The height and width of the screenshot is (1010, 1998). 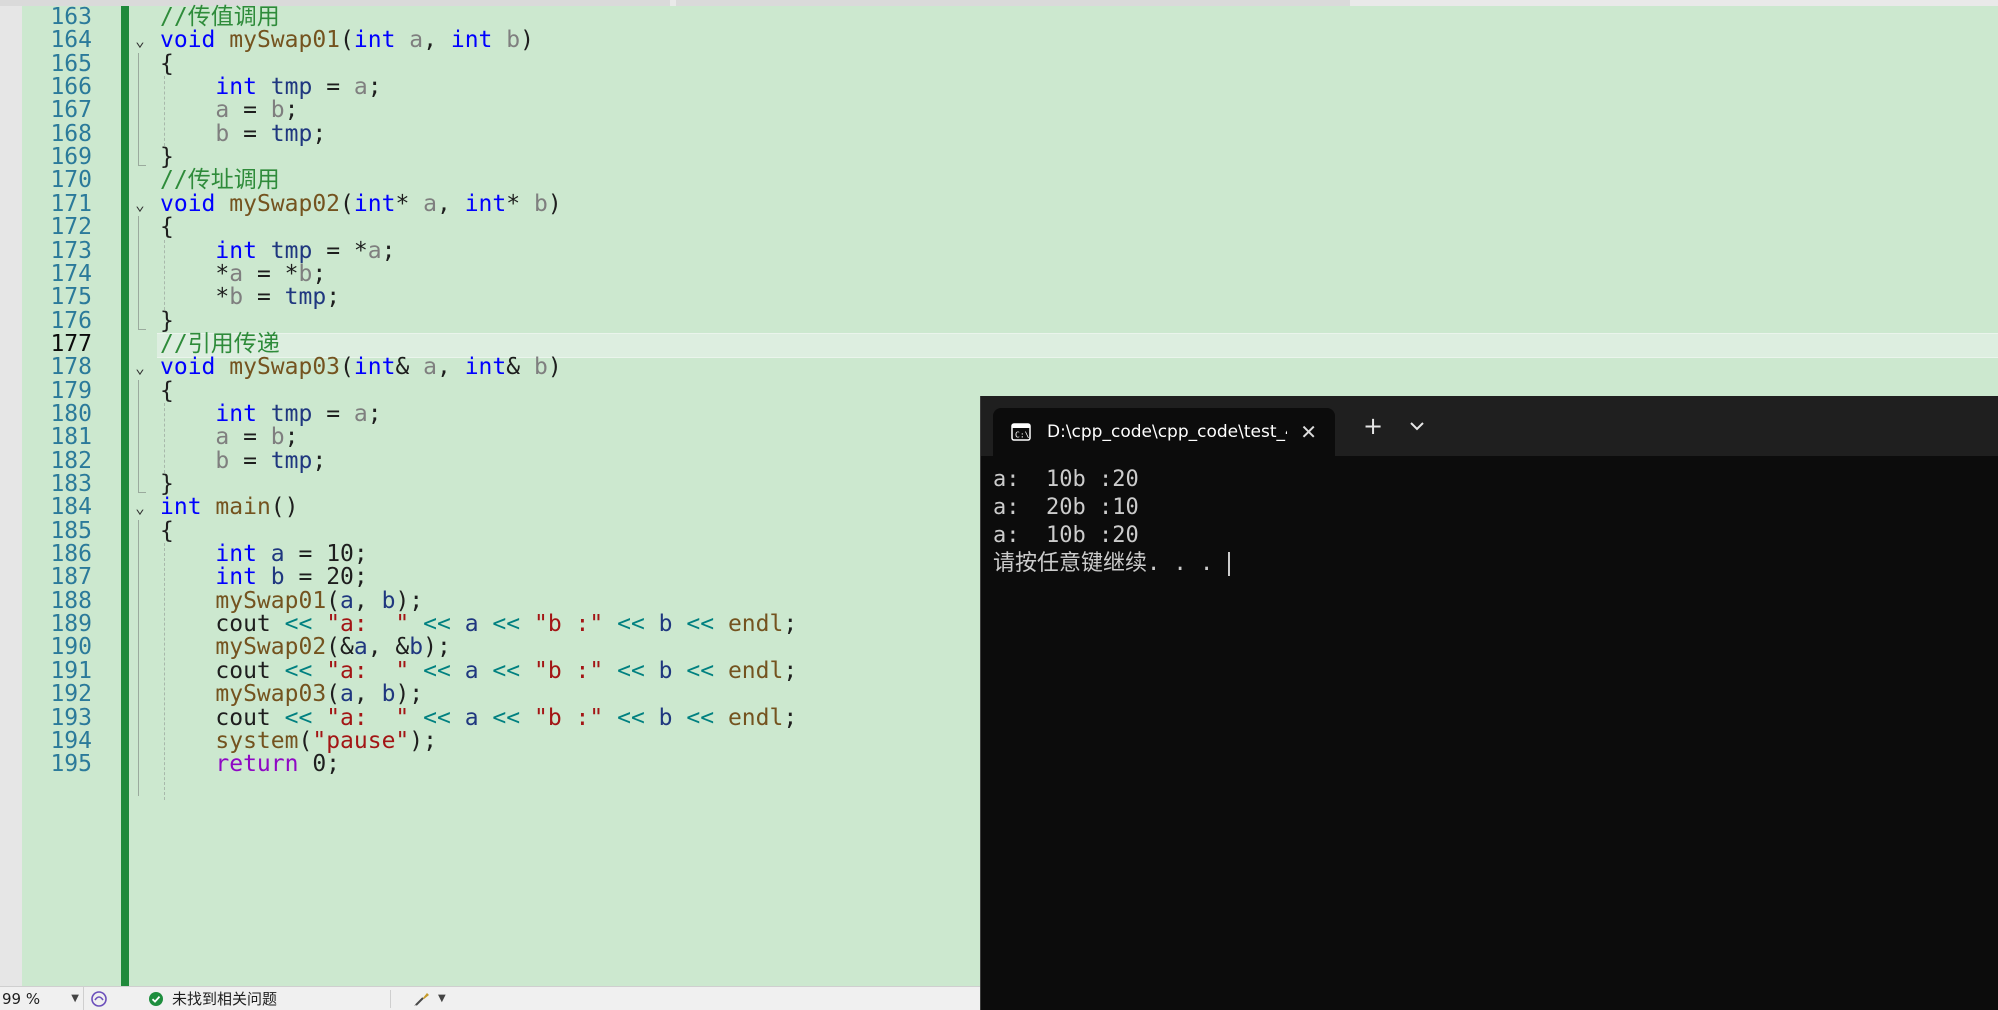 What do you see at coordinates (71, 764) in the screenshot?
I see `line-number: 195` at bounding box center [71, 764].